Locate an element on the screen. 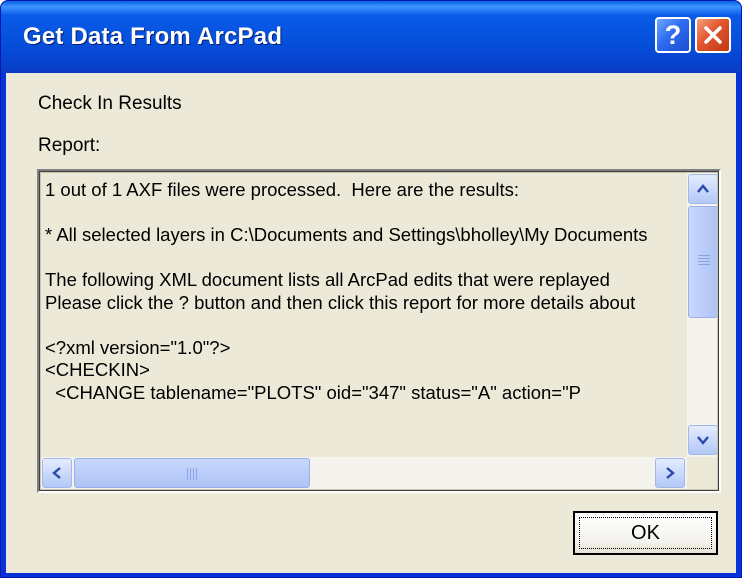  ok-button: OK is located at coordinates (645, 533).